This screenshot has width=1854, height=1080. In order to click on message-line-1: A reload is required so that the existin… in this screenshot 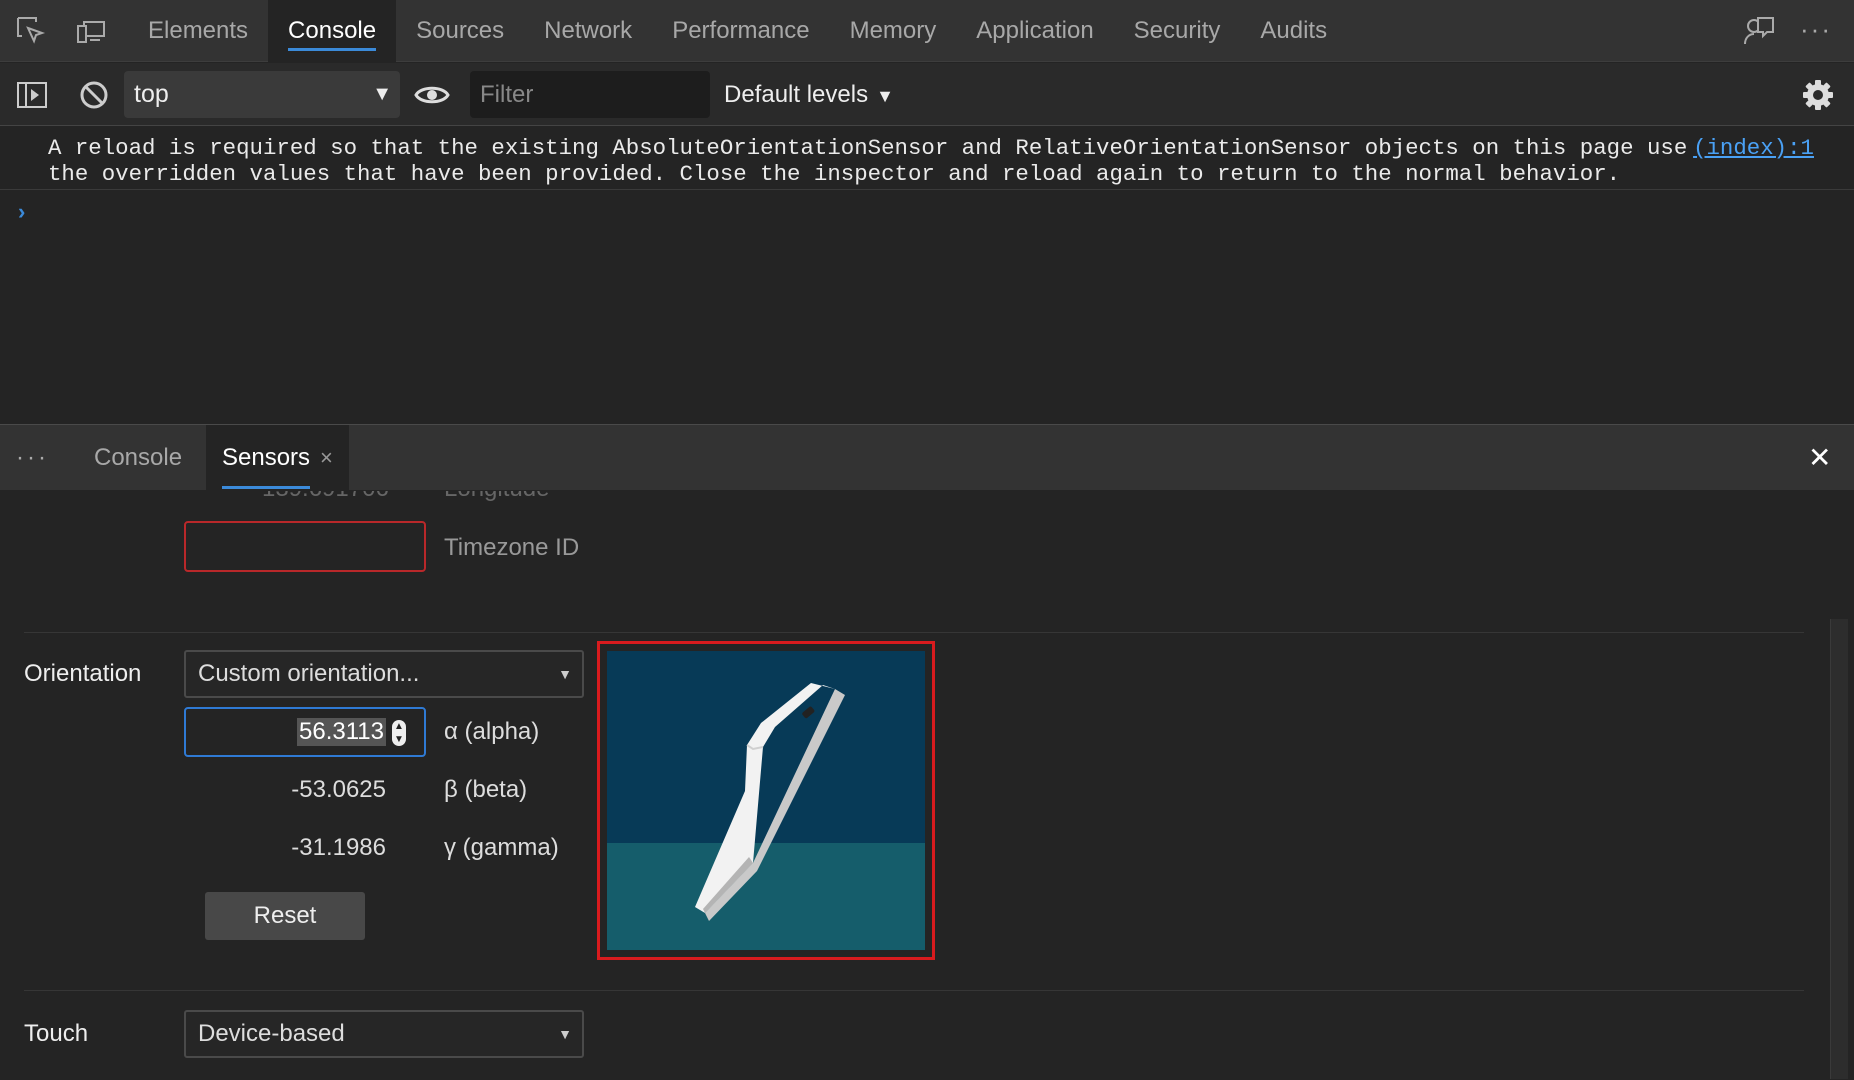, I will do `click(868, 148)`.